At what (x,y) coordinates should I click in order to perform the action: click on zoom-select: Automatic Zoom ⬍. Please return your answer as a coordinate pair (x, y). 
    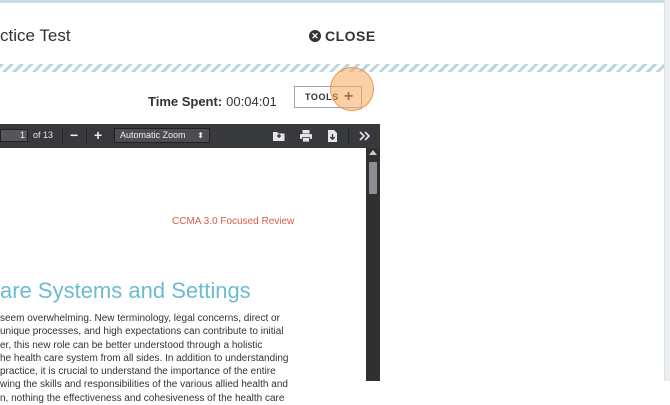
    Looking at the image, I should click on (162, 135).